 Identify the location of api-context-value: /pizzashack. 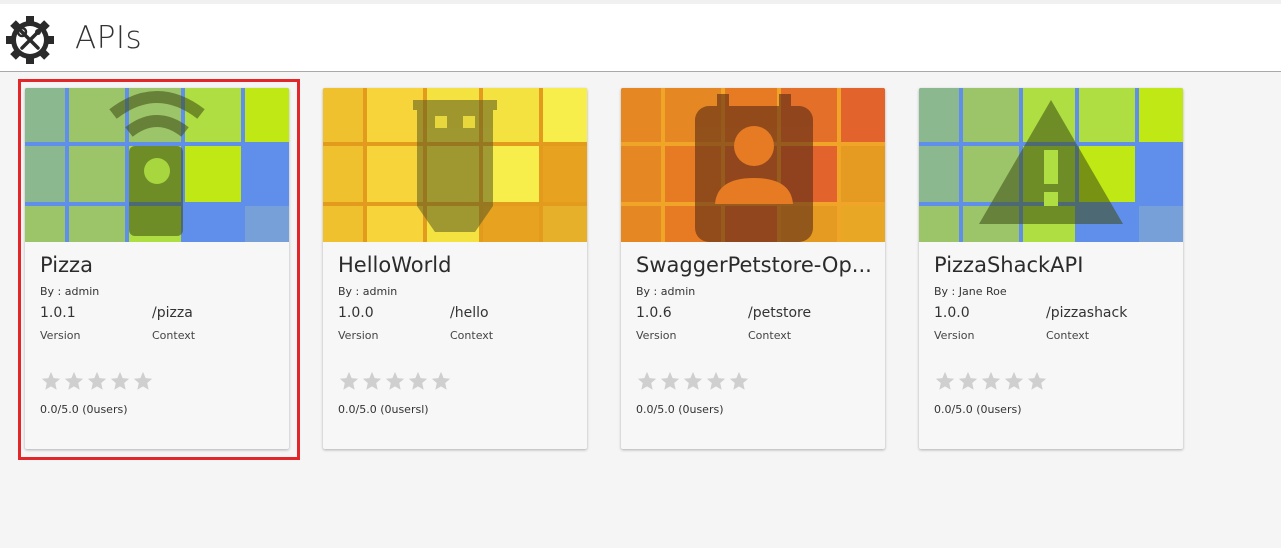
(1087, 313).